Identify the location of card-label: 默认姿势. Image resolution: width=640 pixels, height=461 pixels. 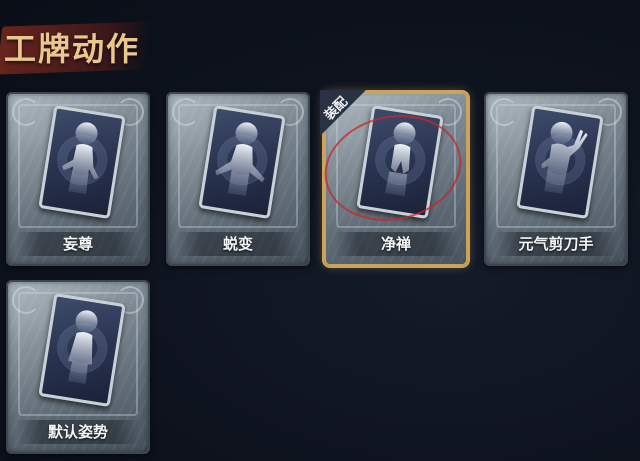
(78, 432).